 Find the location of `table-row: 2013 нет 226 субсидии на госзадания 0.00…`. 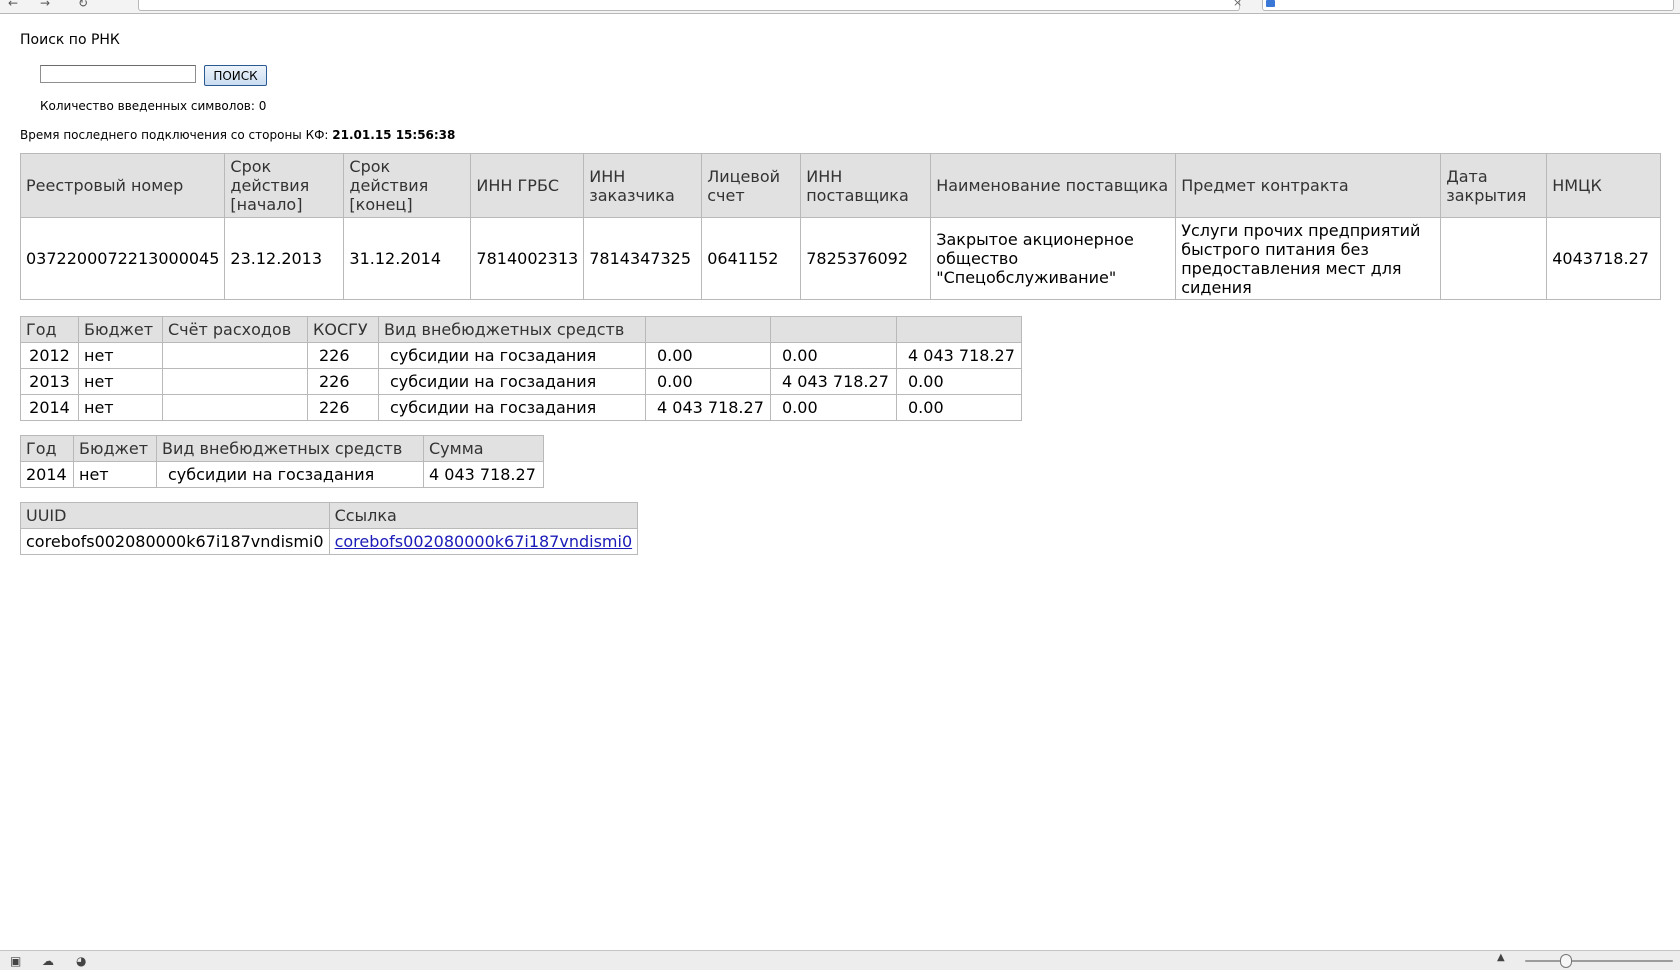

table-row: 2013 нет 226 субсидии на госзадания 0.00… is located at coordinates (521, 381).